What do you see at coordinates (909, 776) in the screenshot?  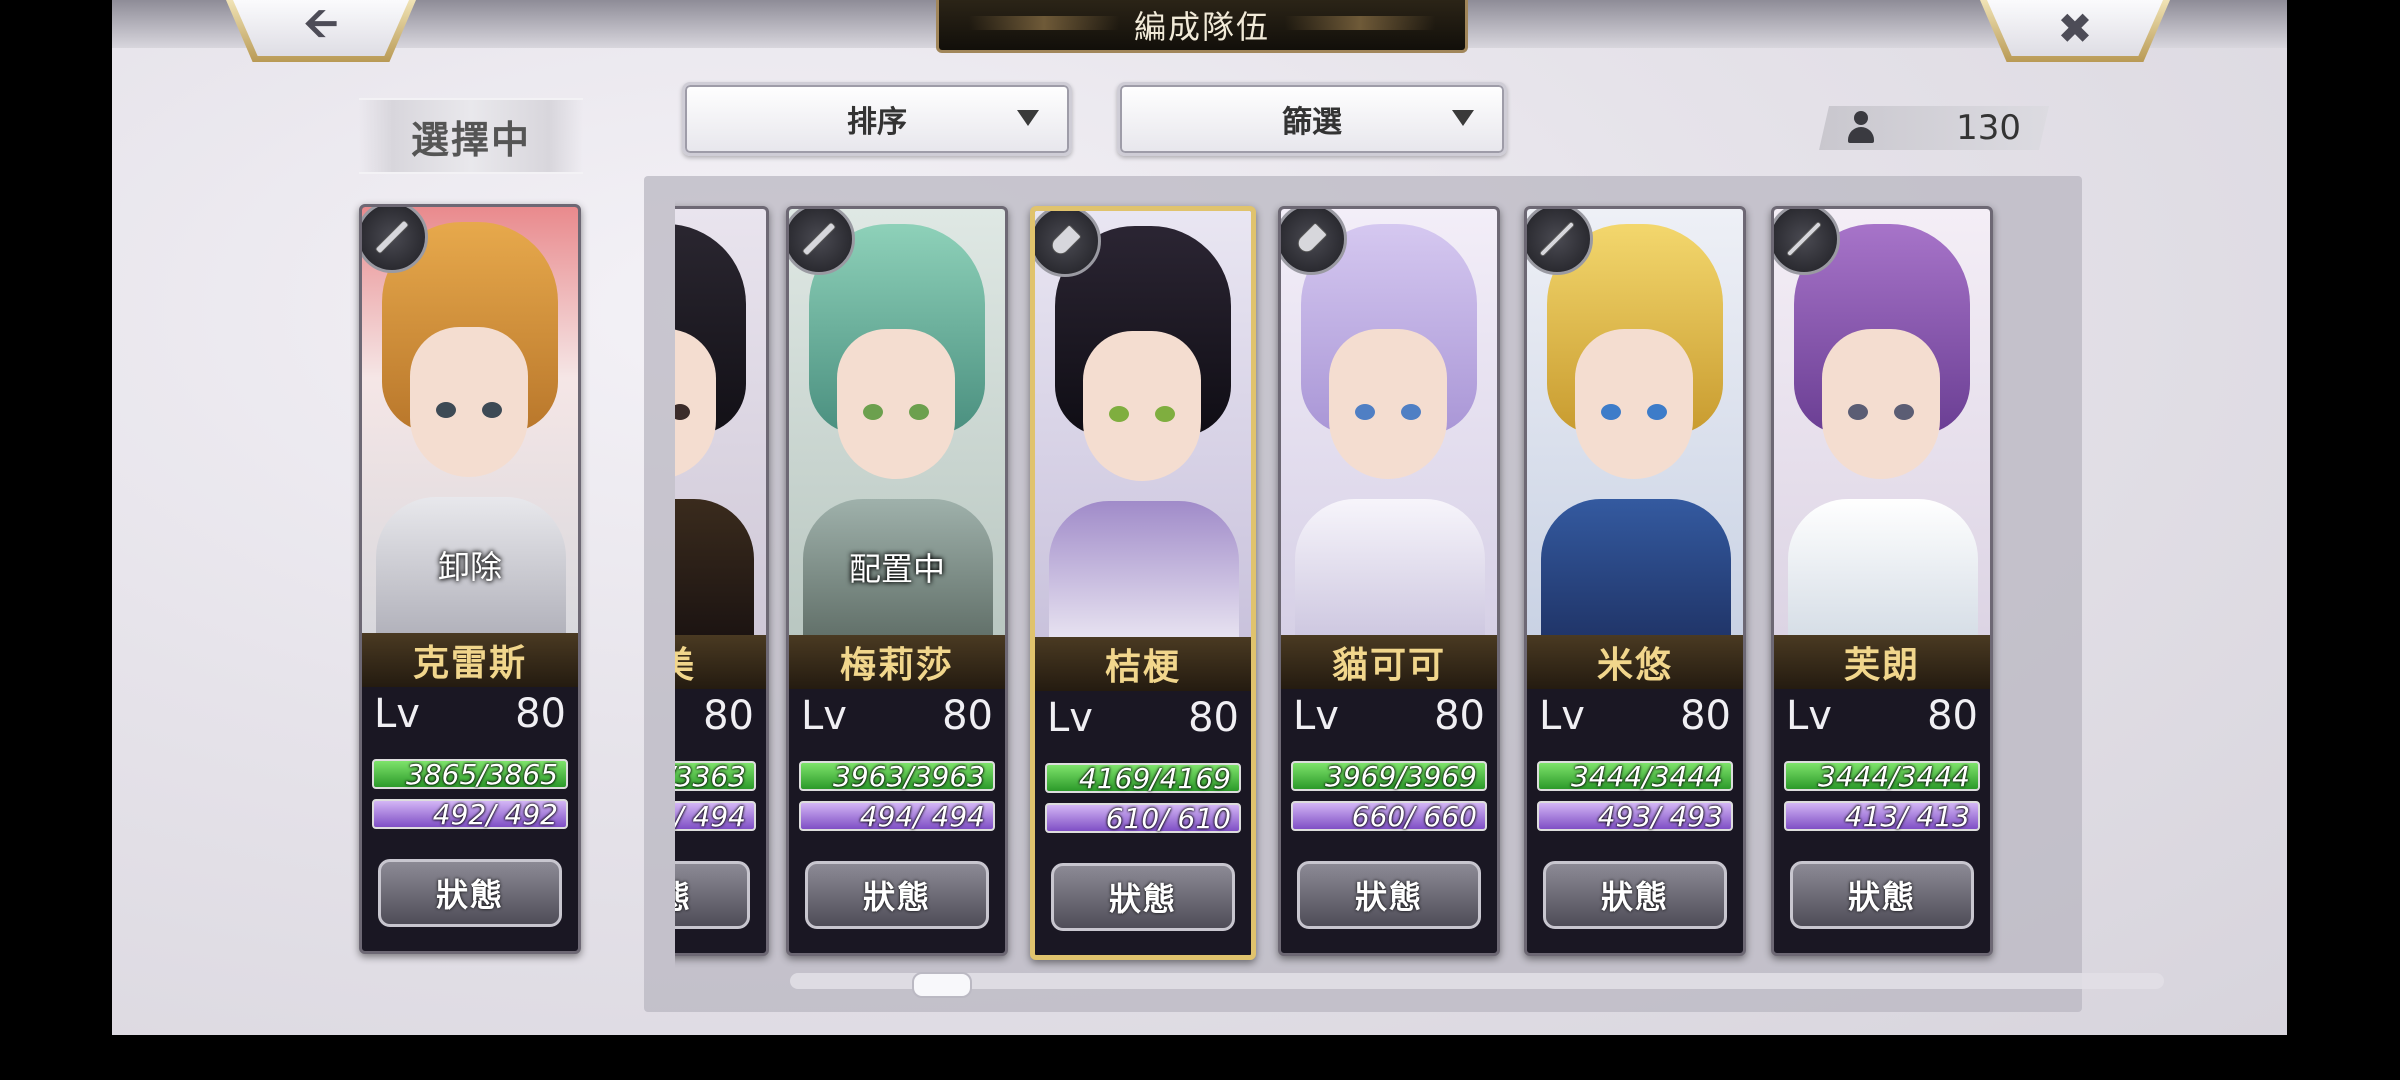 I see `hp-value: 3963/3963` at bounding box center [909, 776].